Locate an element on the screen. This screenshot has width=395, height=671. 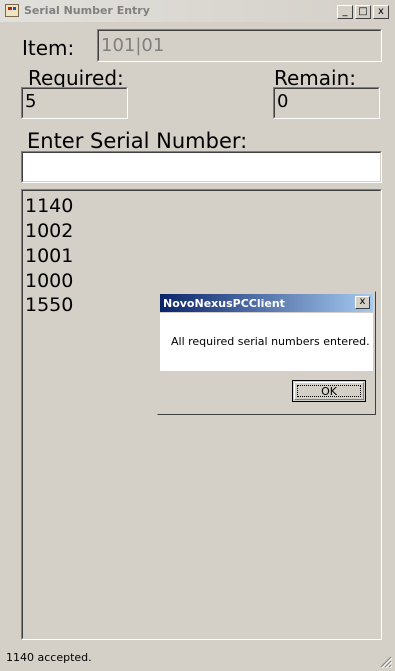
dialog-body: All required serial numbers entered. is located at coordinates (266, 342).